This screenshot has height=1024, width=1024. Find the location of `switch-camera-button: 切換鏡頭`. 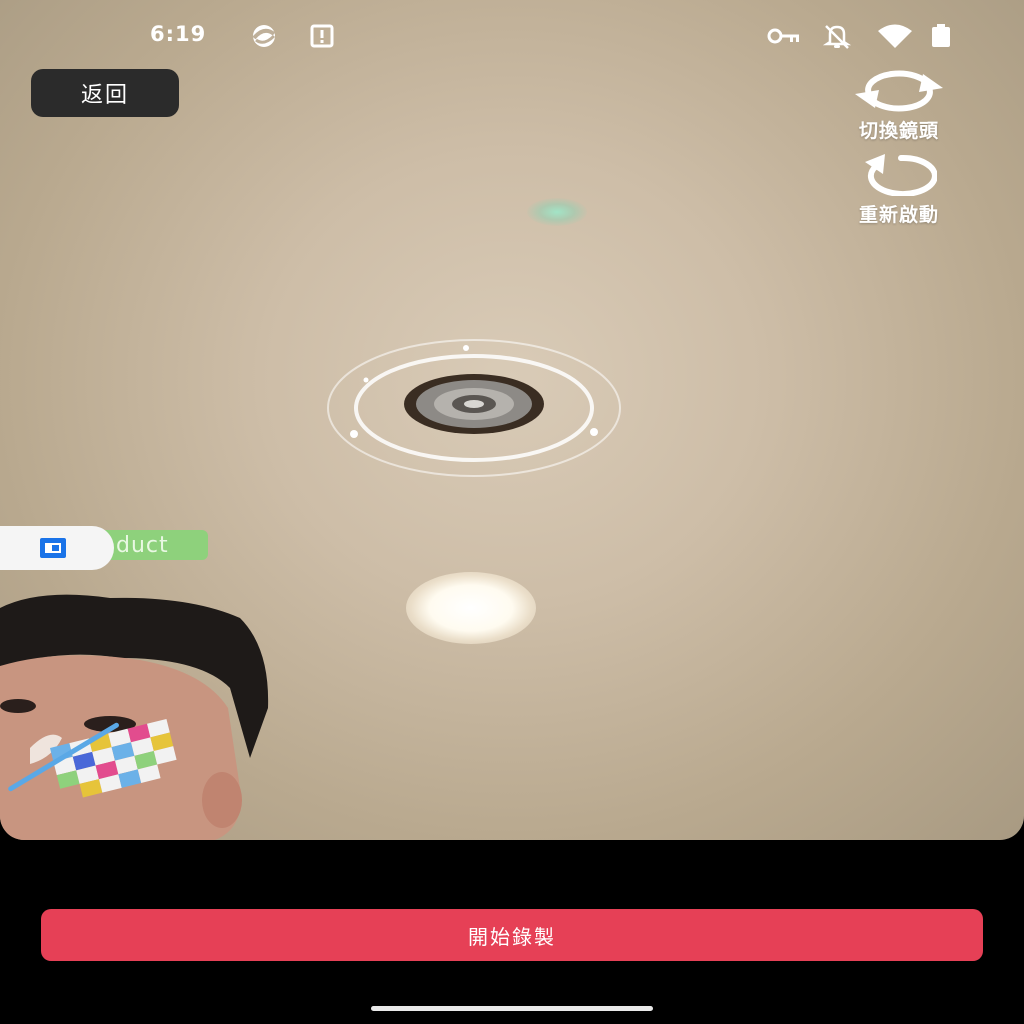

switch-camera-button: 切換鏡頭 is located at coordinates (899, 106).